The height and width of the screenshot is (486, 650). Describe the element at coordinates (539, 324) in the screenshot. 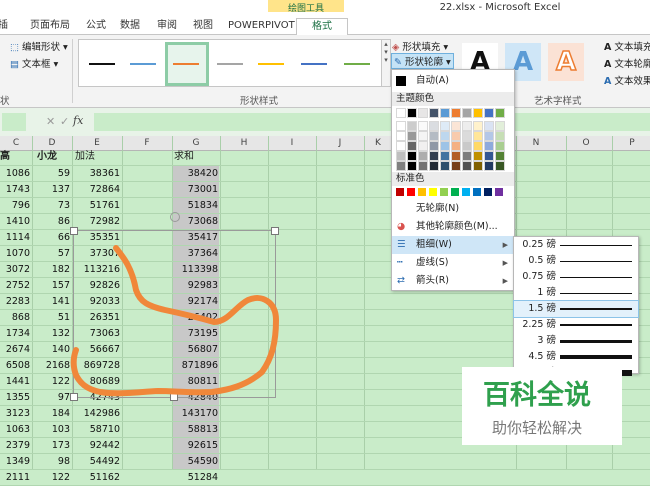

I see `weight-label: 2.25 磅` at that location.